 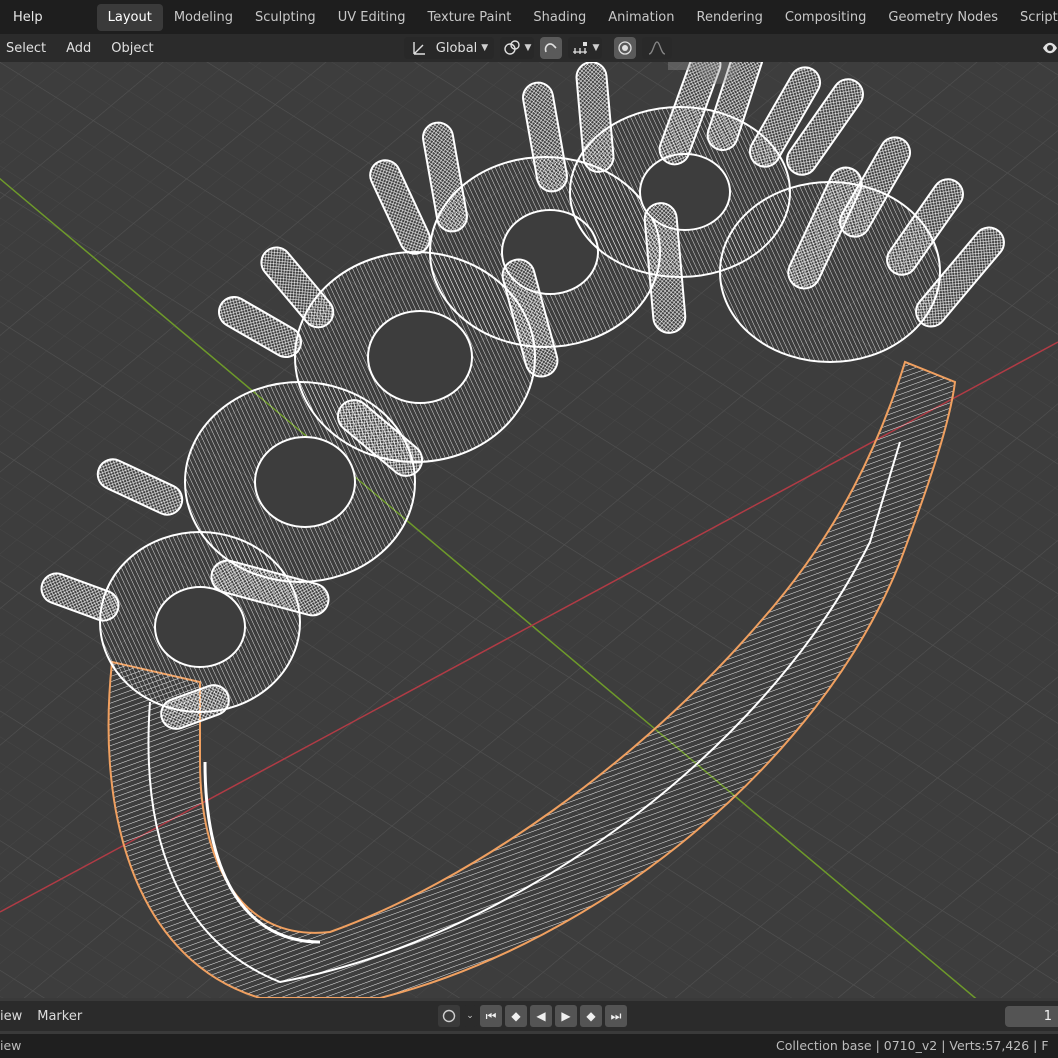 I want to click on help-menu: Help, so click(x=27, y=17).